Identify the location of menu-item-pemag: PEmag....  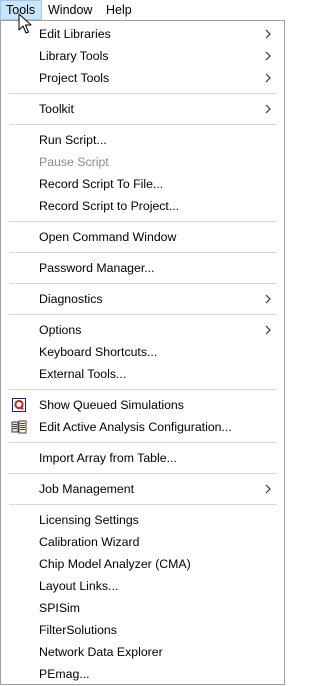
(142, 674).